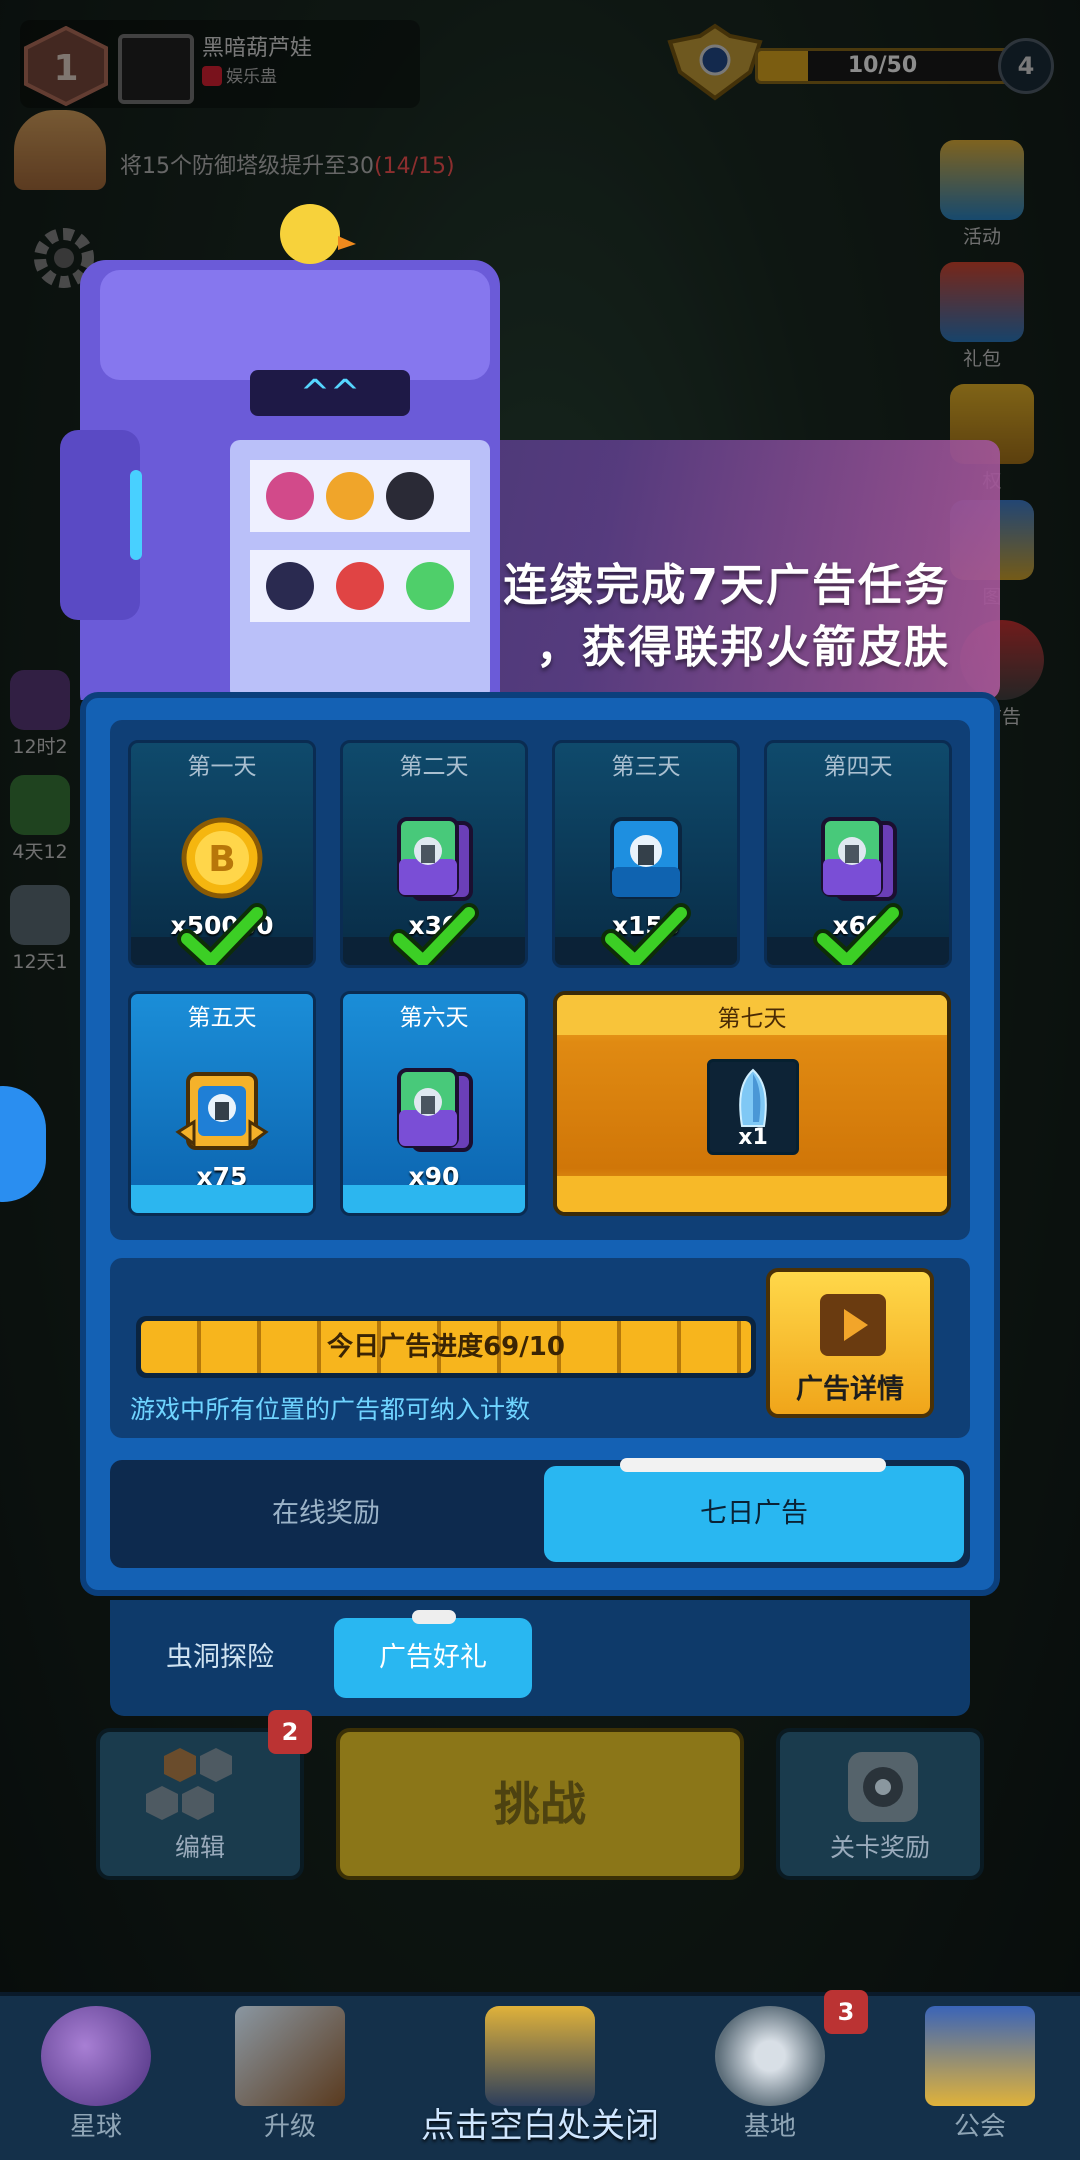 This screenshot has height=2160, width=1080. I want to click on blue-tower-card-icon, so click(646, 858).